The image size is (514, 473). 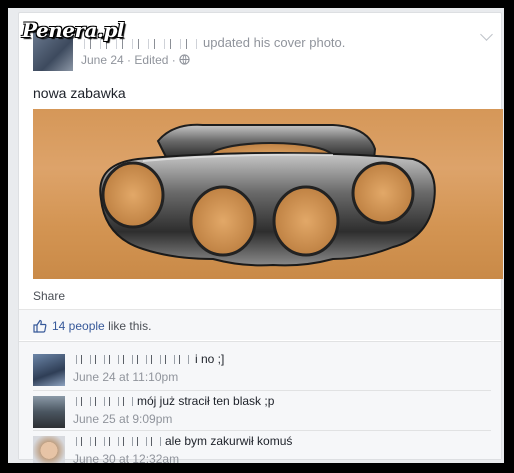 What do you see at coordinates (40, 326) in the screenshot?
I see `thumbs-up-icon` at bounding box center [40, 326].